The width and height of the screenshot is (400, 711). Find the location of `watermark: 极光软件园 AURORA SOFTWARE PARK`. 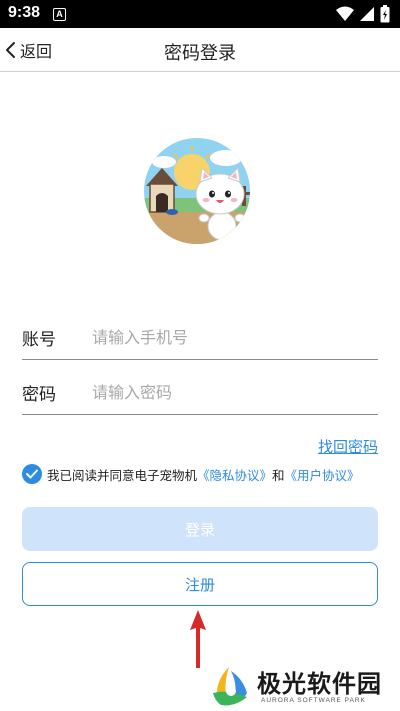

watermark: 极光软件园 AURORA SOFTWARE PARK is located at coordinates (302, 685).